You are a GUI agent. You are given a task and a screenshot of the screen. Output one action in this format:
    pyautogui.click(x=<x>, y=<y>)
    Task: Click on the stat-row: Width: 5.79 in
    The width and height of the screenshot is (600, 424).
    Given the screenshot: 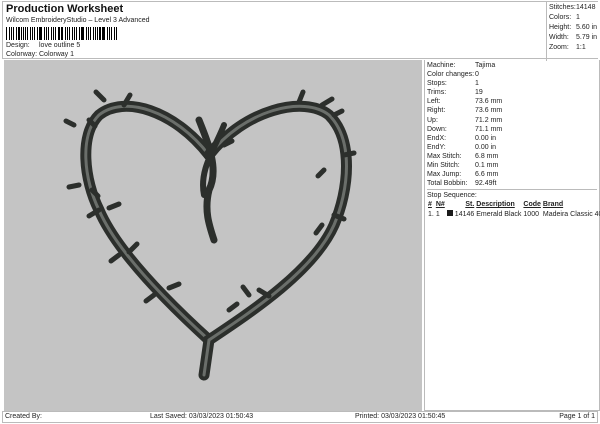 What is the action you would take?
    pyautogui.click(x=574, y=38)
    